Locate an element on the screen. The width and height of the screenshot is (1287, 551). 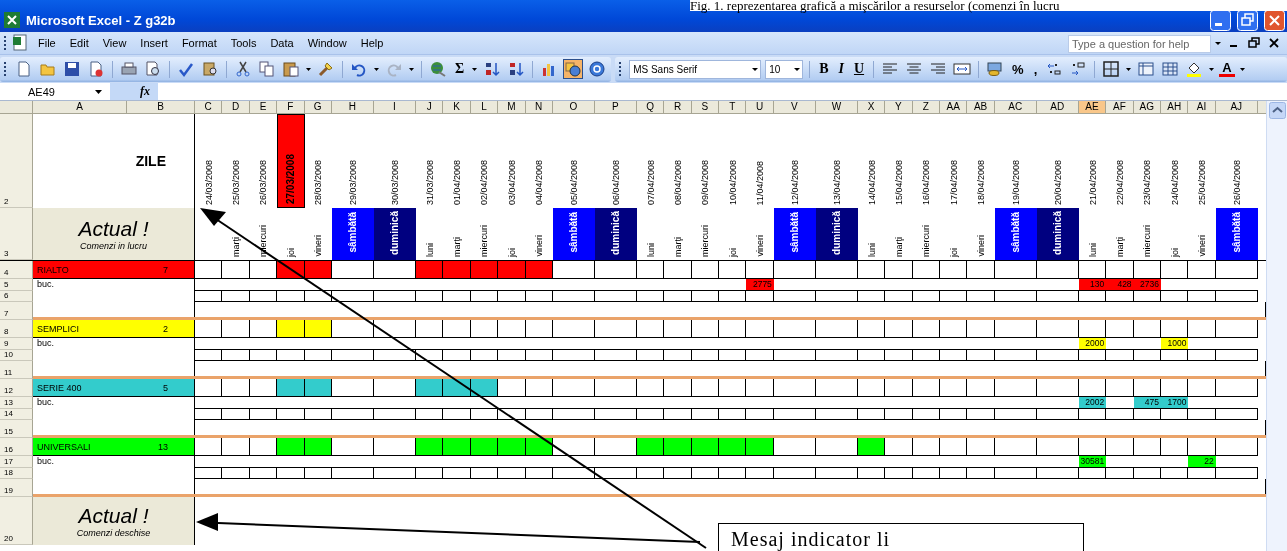
menu-item: View is located at coordinates (114, 43).